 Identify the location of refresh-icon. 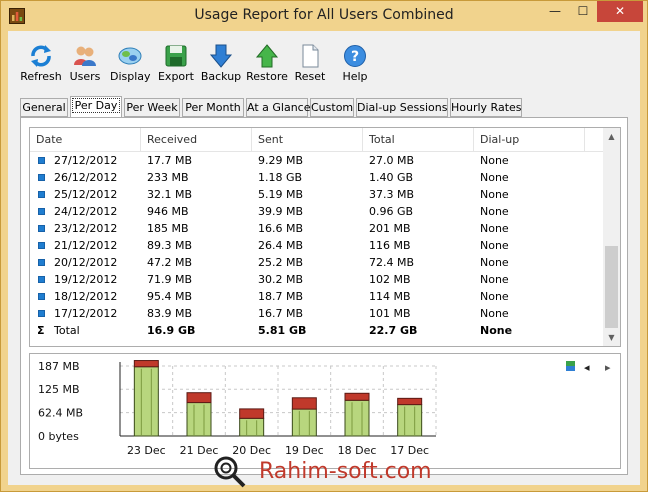
(41, 56).